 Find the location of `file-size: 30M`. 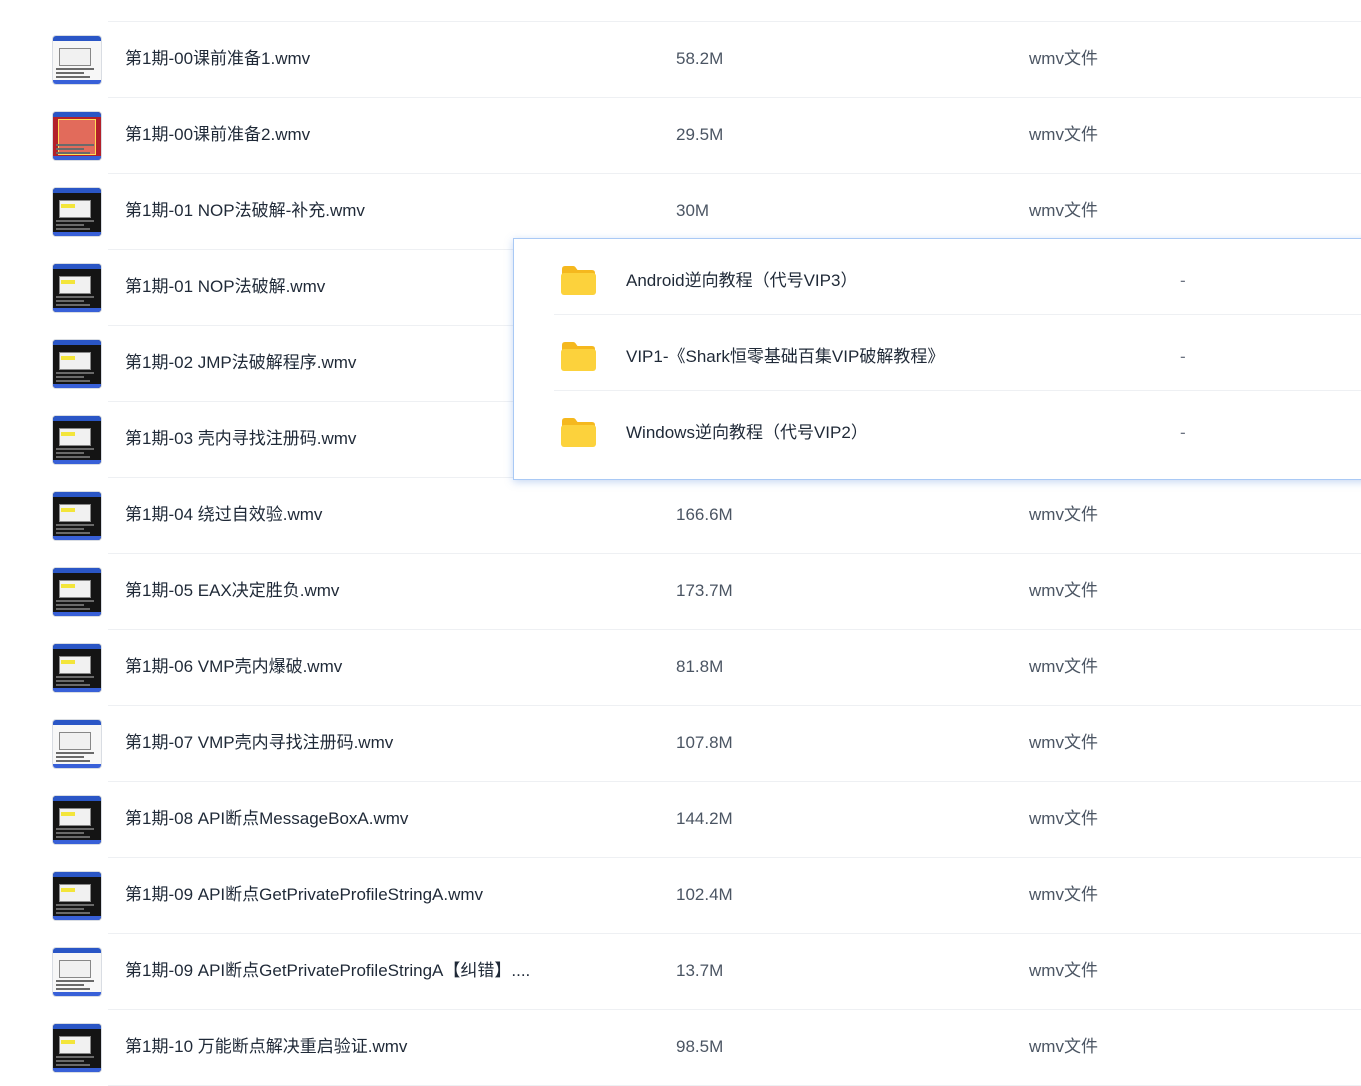

file-size: 30M is located at coordinates (693, 210).